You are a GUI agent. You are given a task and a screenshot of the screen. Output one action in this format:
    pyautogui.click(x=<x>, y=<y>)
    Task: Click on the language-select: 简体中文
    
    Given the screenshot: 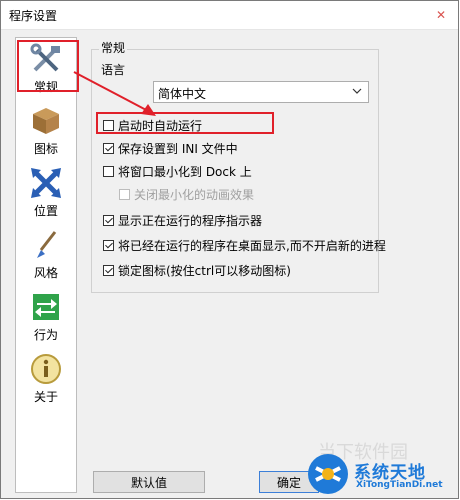 What is the action you would take?
    pyautogui.click(x=261, y=92)
    